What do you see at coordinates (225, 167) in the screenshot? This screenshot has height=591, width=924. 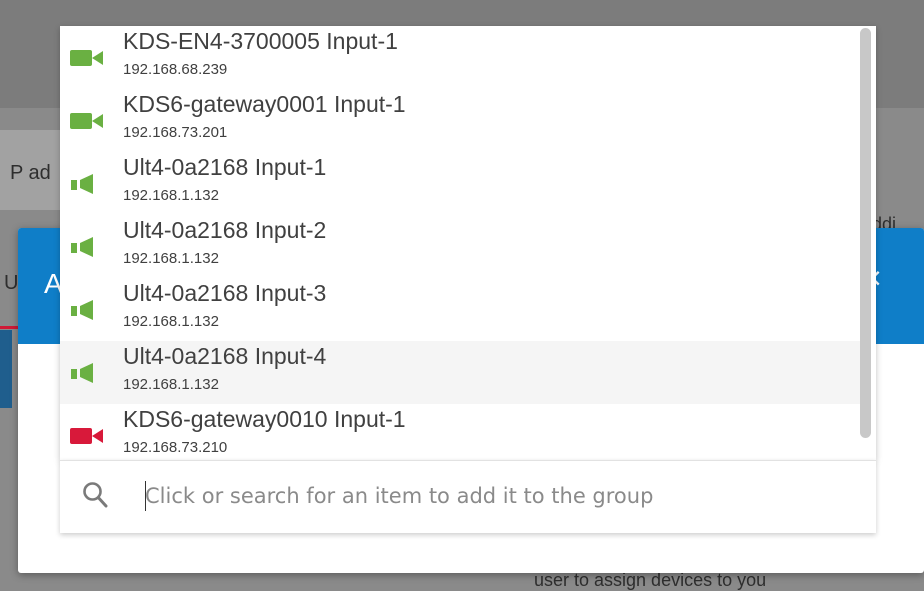 I see `device-name: Ult4-0a2168 Input-1` at bounding box center [225, 167].